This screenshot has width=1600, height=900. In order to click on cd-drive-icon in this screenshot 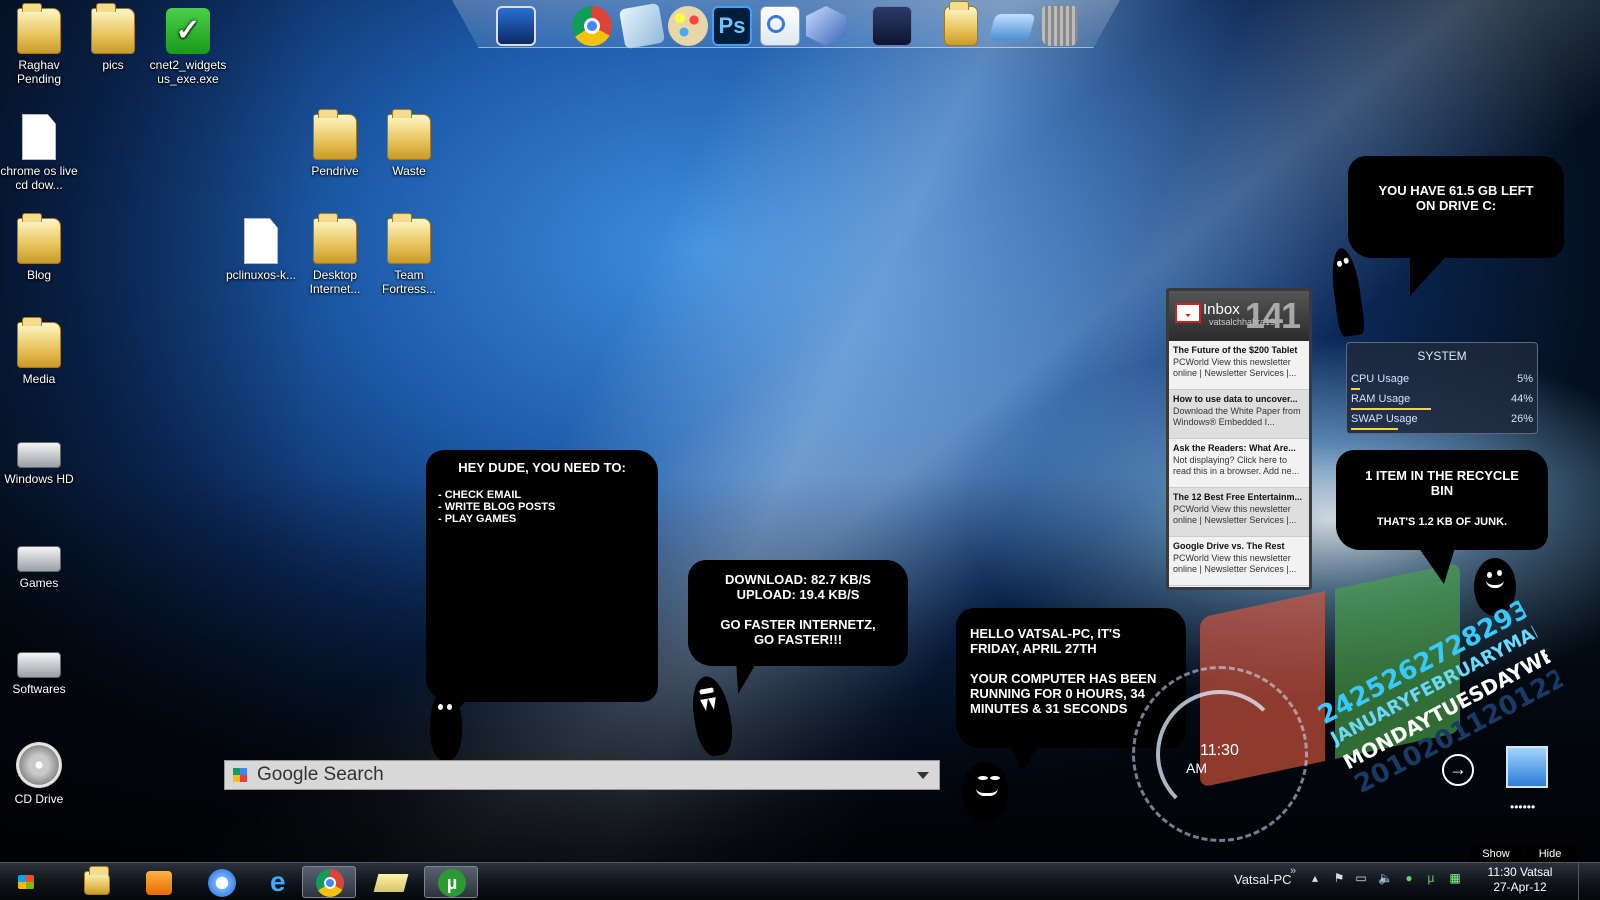, I will do `click(39, 765)`.